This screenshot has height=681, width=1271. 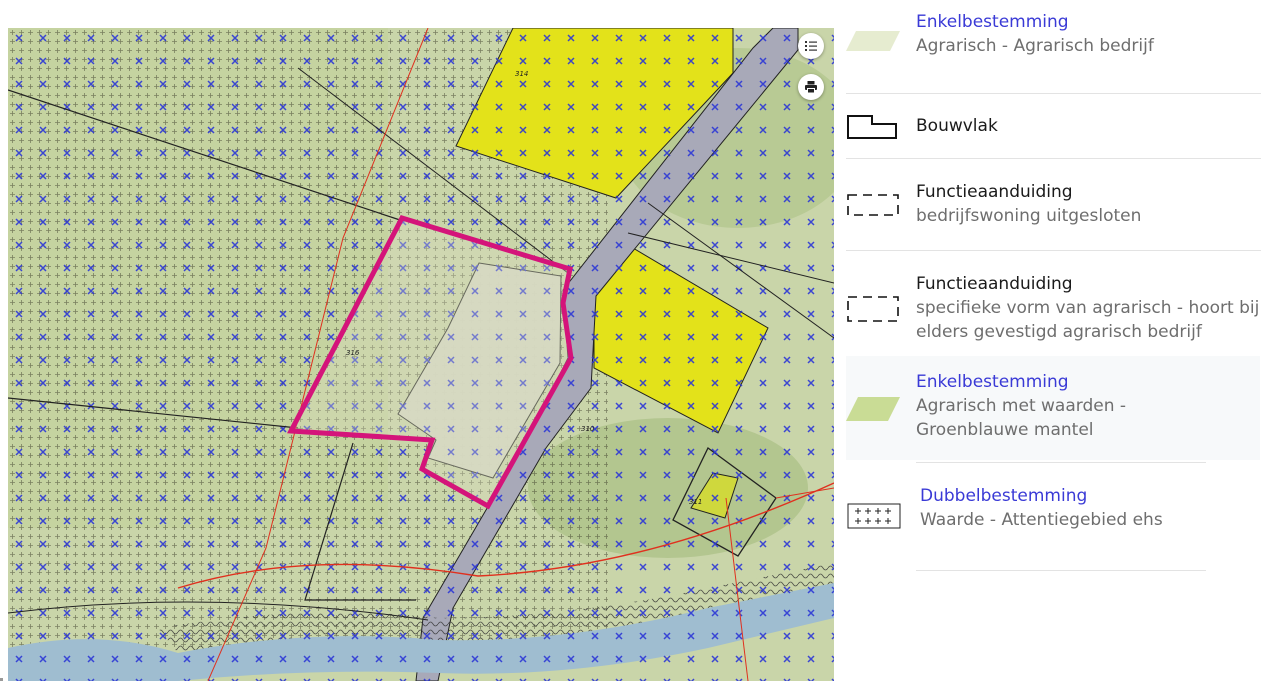 I want to click on legend-toggle-icon, so click(x=811, y=46).